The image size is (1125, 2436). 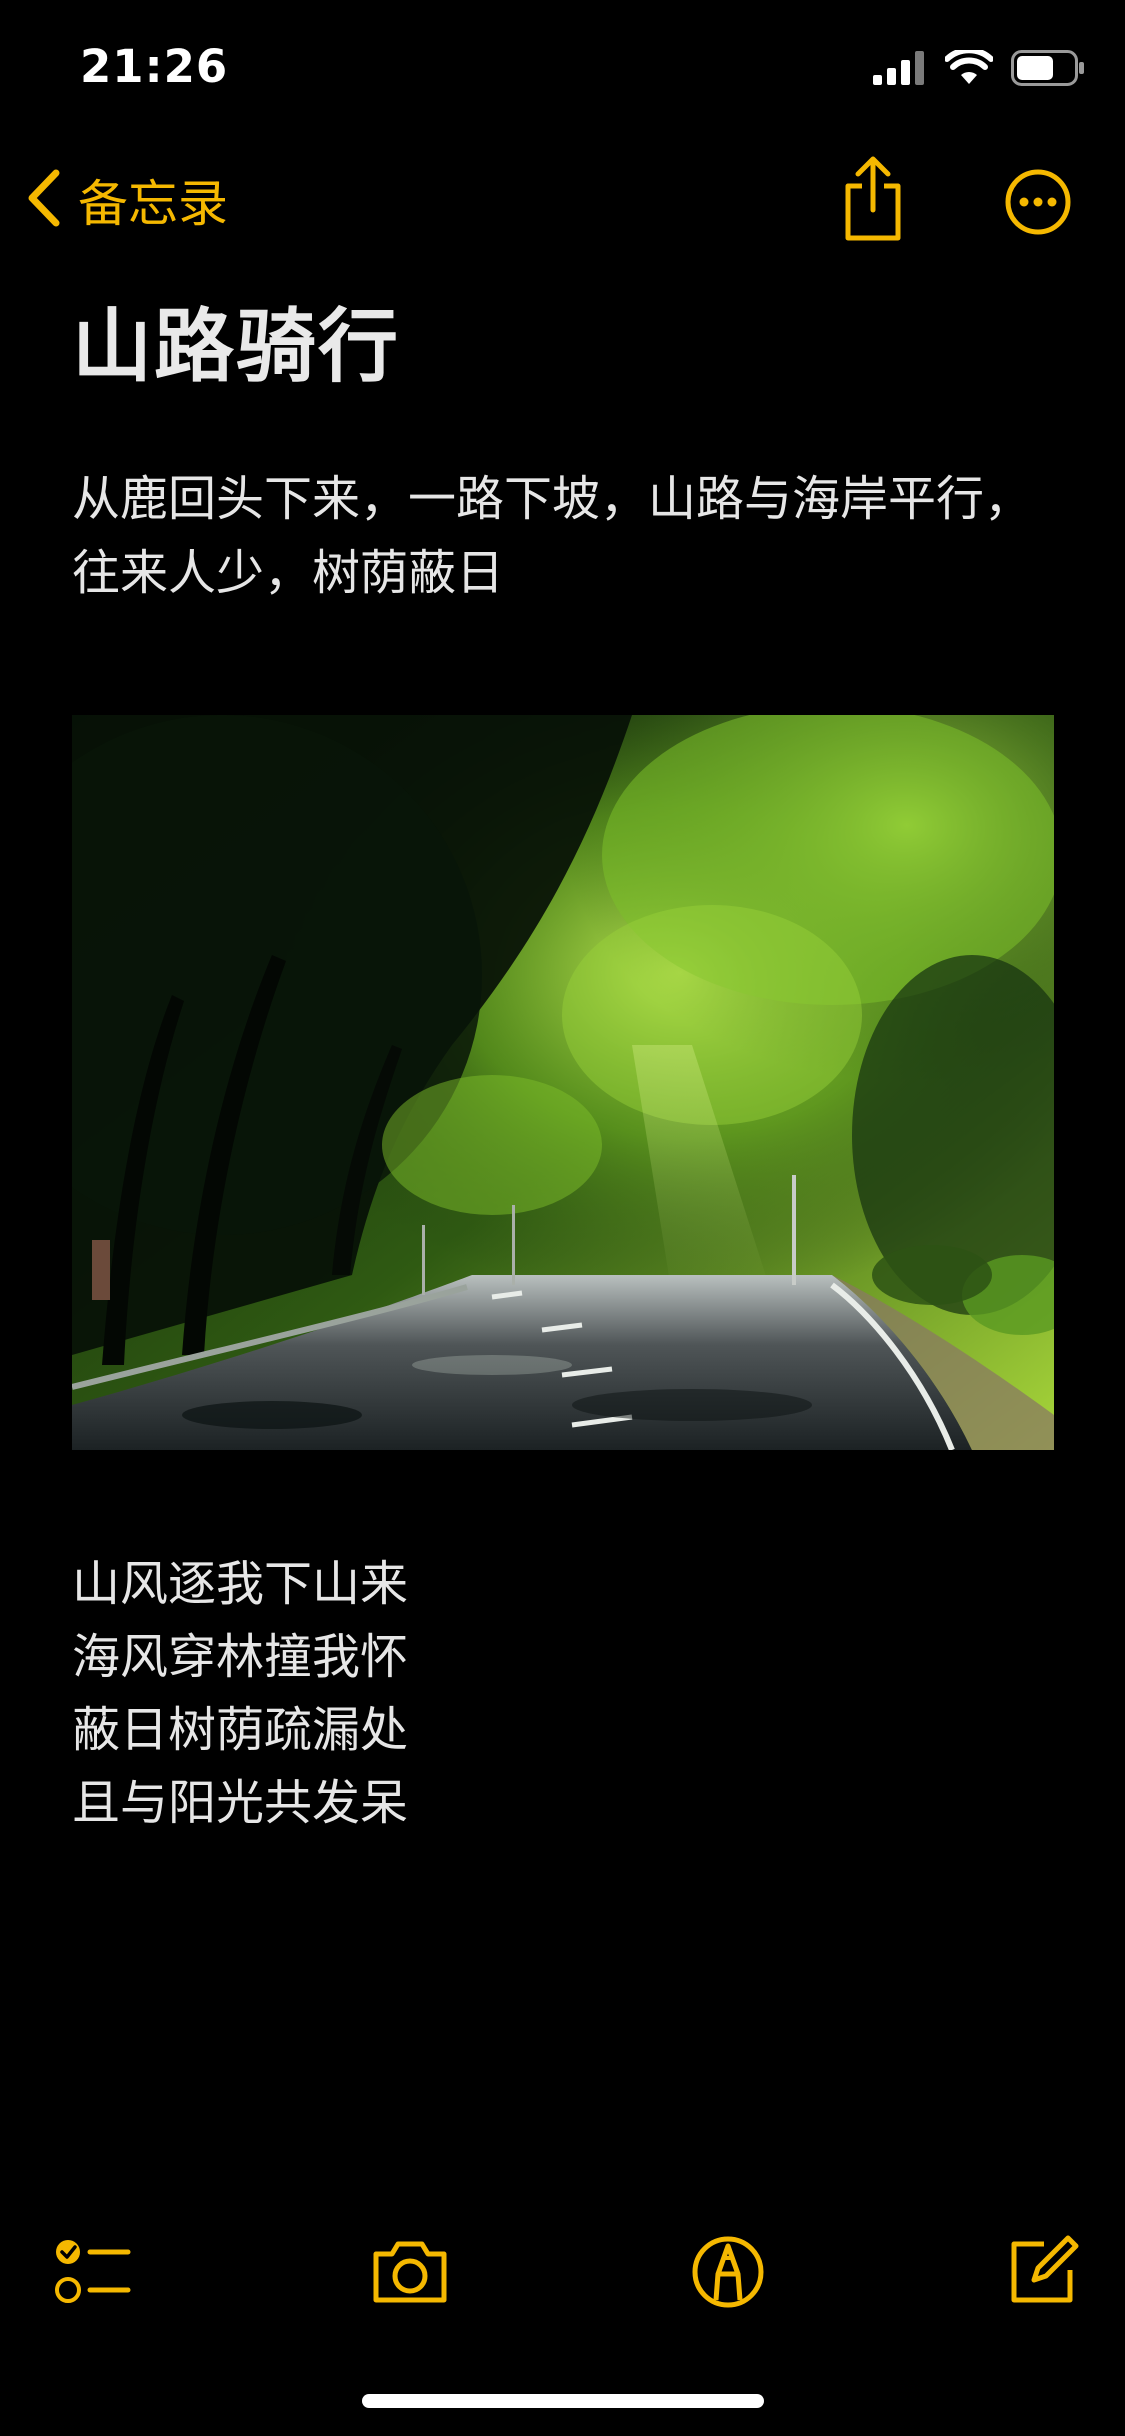 I want to click on poem-line: 山风逐我下山来, so click(x=240, y=1584).